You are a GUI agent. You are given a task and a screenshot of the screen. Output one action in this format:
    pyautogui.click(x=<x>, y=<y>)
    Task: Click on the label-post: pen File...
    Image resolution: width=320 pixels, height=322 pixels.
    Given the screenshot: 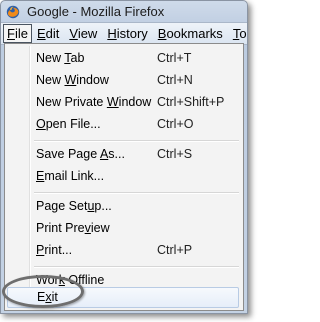 What is the action you would take?
    pyautogui.click(x=73, y=124)
    